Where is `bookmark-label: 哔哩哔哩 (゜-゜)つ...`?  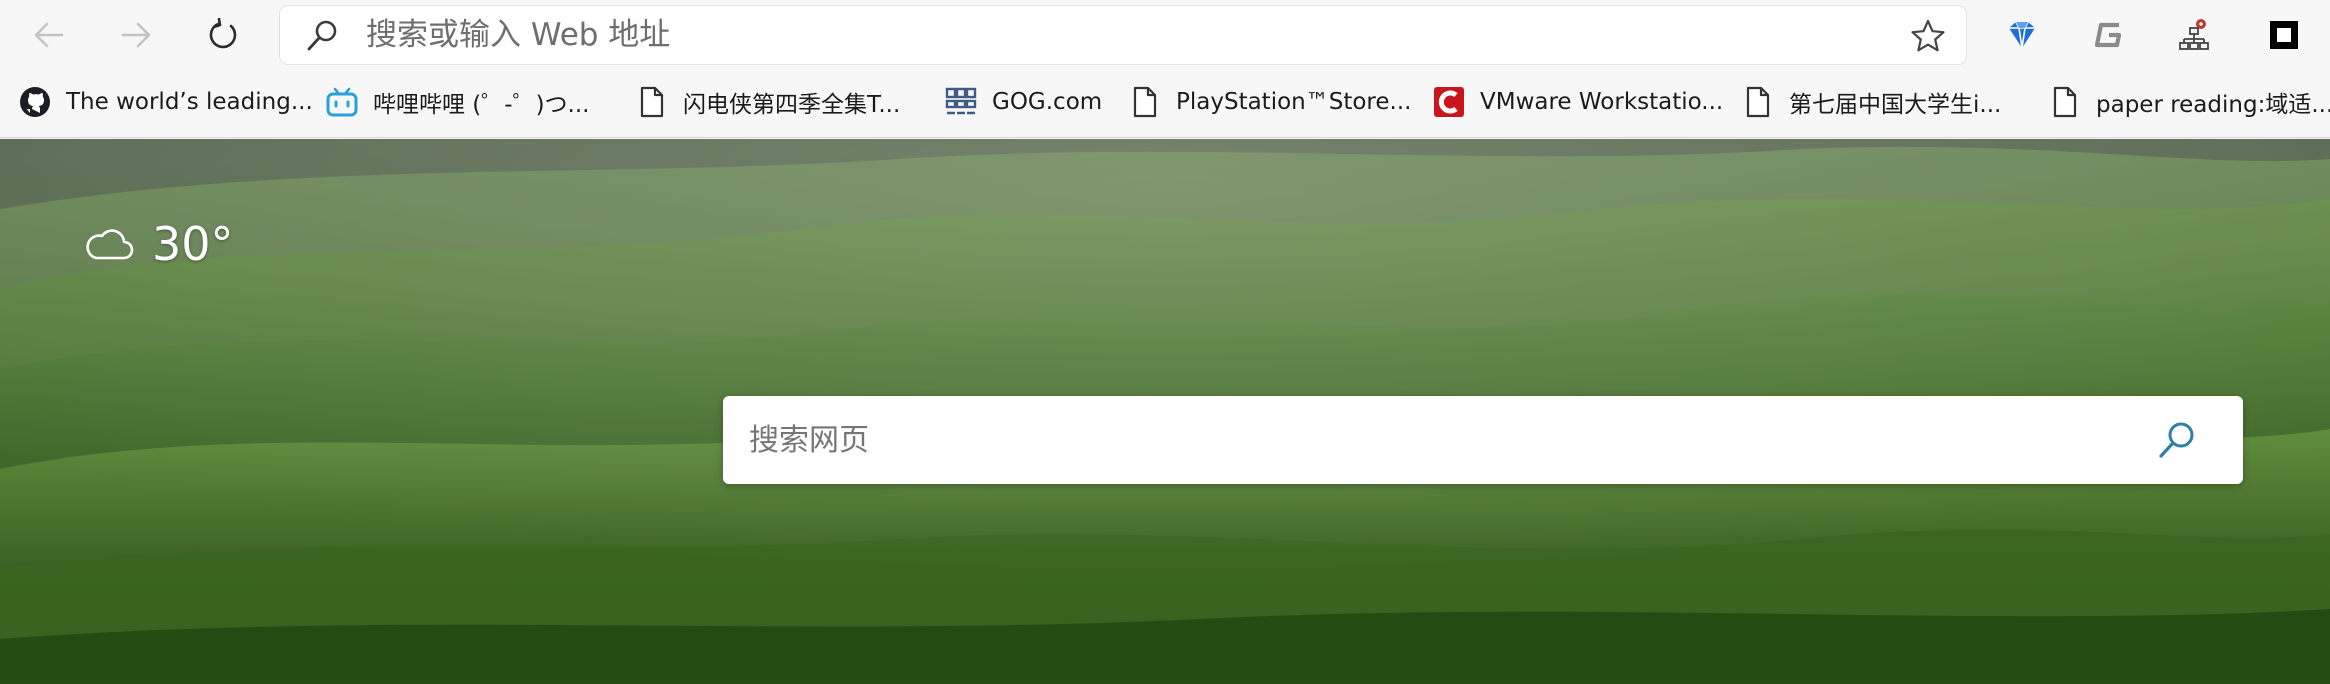
bookmark-label: 哔哩哔哩 (゜-゜)つ... is located at coordinates (481, 105).